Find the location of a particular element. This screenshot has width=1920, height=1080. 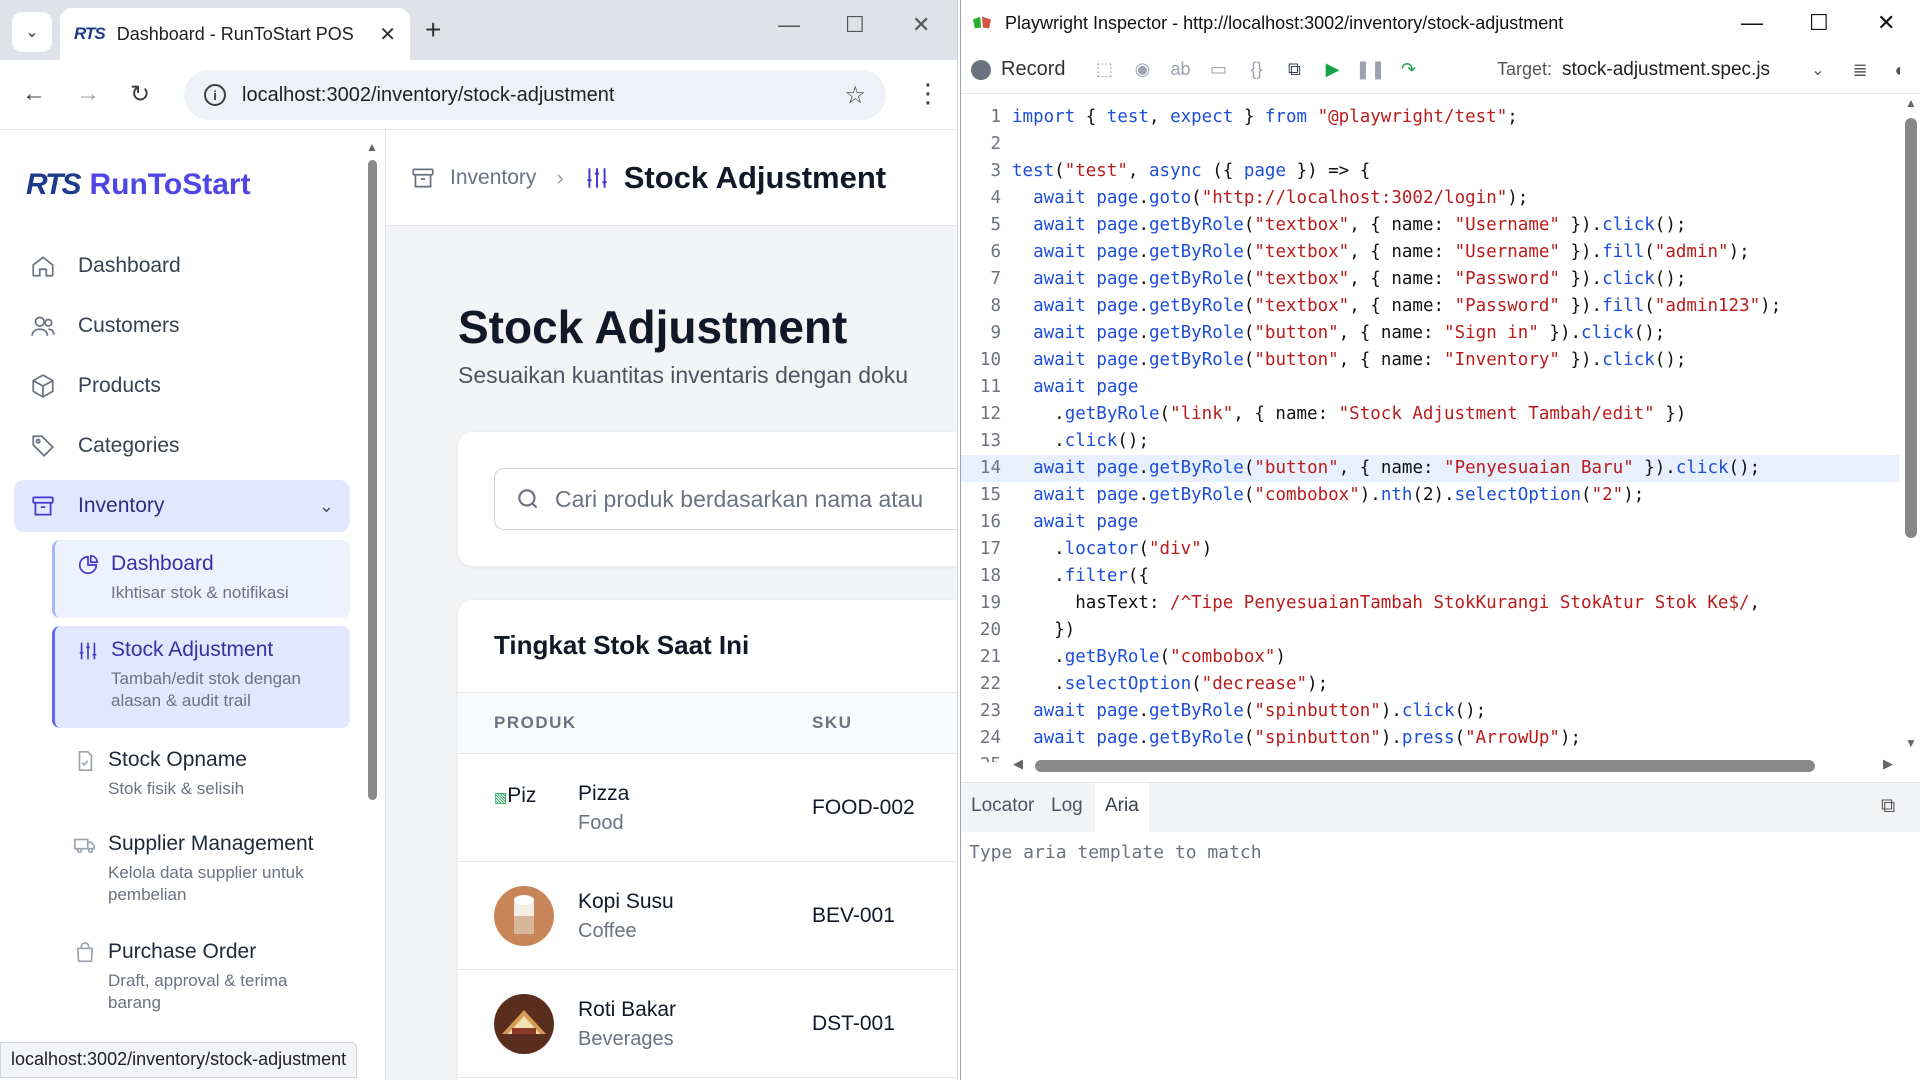

aria-template-input: Type aria template to match is located at coordinates (1115, 852).